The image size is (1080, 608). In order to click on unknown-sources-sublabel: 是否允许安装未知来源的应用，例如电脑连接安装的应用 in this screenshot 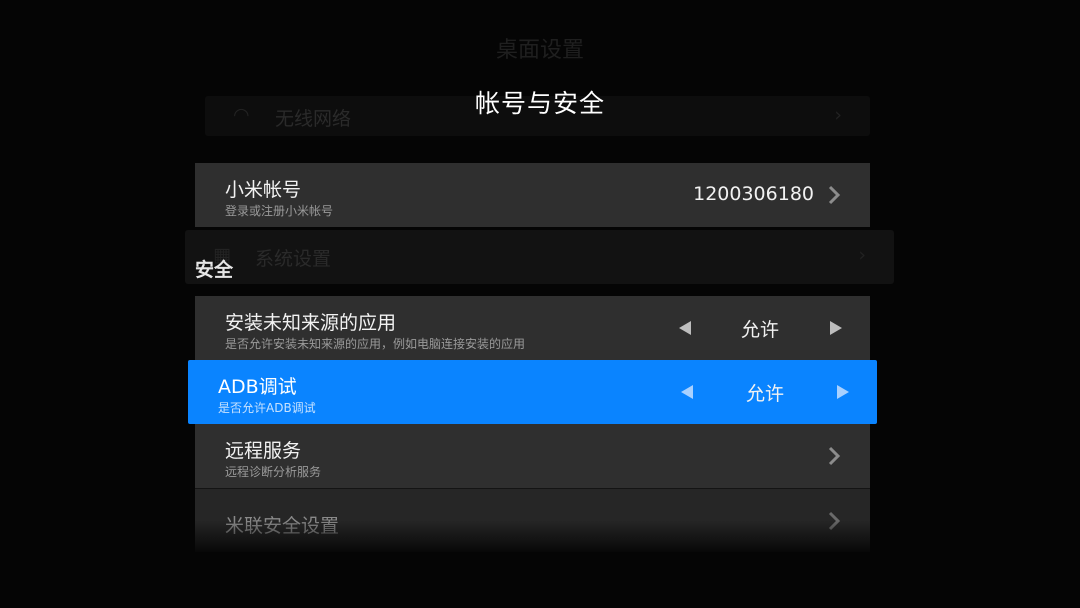, I will do `click(375, 344)`.